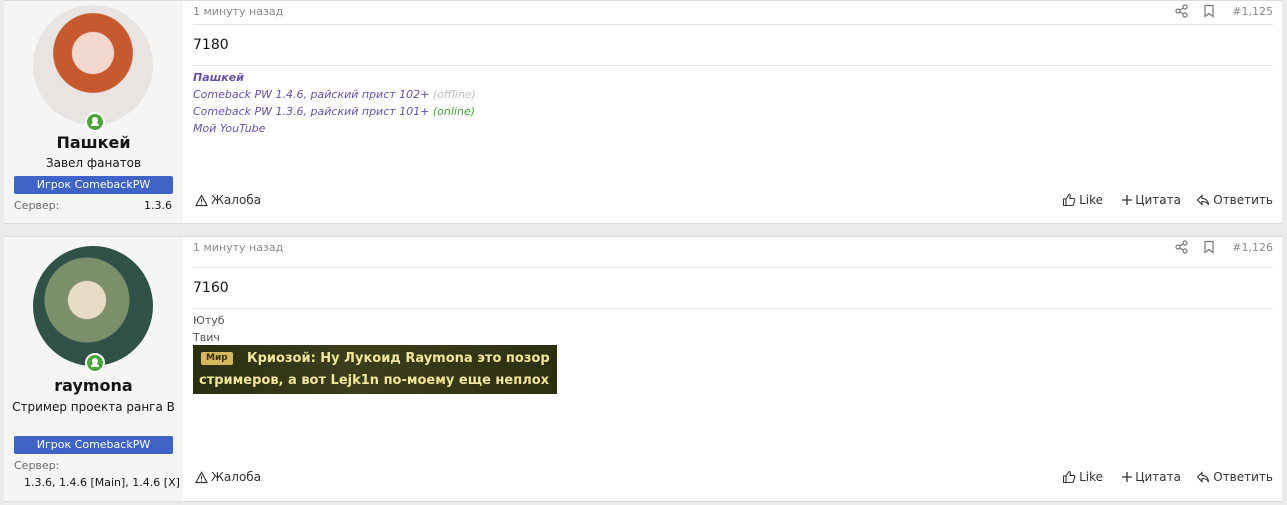  Describe the element at coordinates (1252, 247) in the screenshot. I see `post-number: #1,126` at that location.